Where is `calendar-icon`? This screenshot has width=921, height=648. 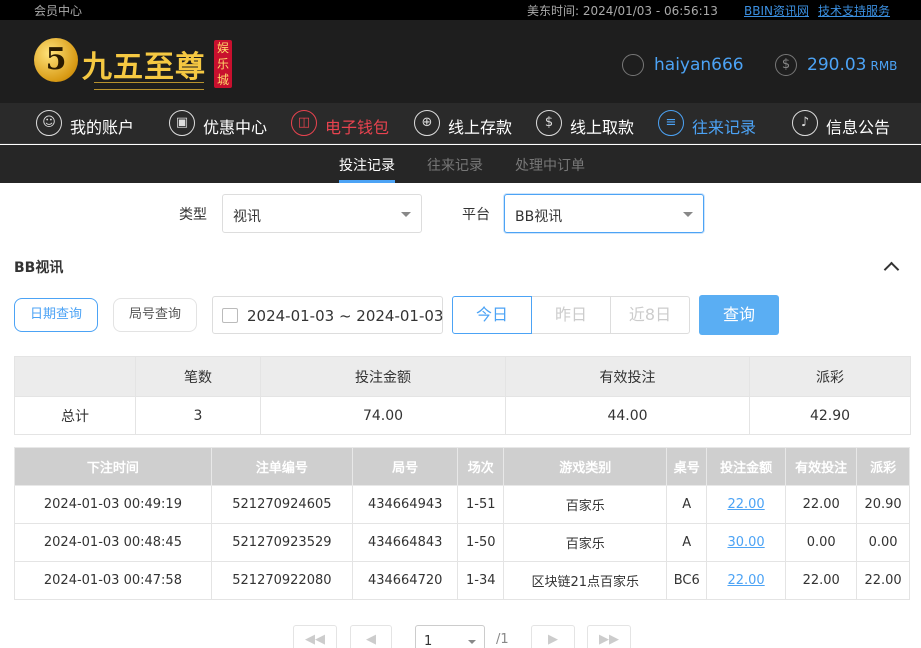 calendar-icon is located at coordinates (230, 315).